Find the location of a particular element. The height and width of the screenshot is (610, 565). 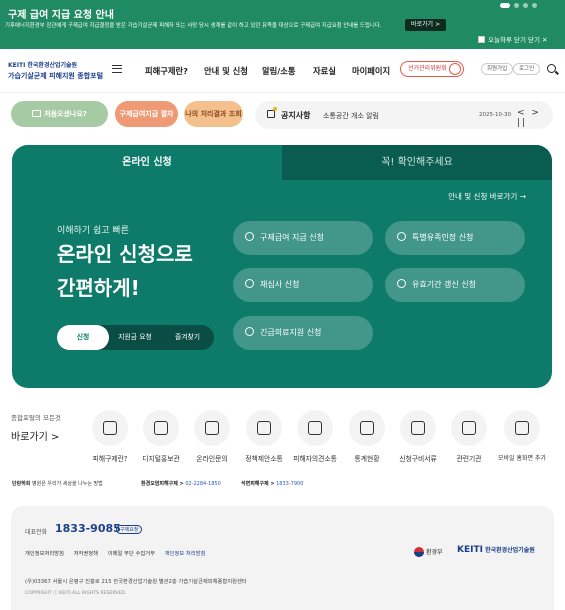

target-icon is located at coordinates (367, 428).